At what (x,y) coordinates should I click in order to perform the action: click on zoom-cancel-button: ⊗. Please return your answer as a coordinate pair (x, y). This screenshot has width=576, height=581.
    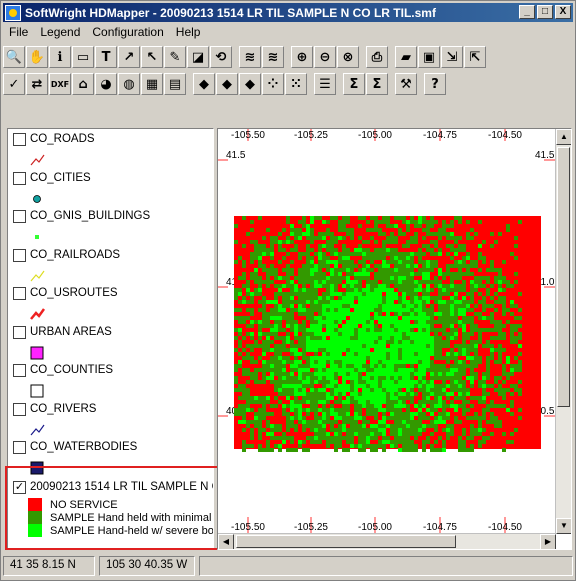
    Looking at the image, I should click on (348, 57).